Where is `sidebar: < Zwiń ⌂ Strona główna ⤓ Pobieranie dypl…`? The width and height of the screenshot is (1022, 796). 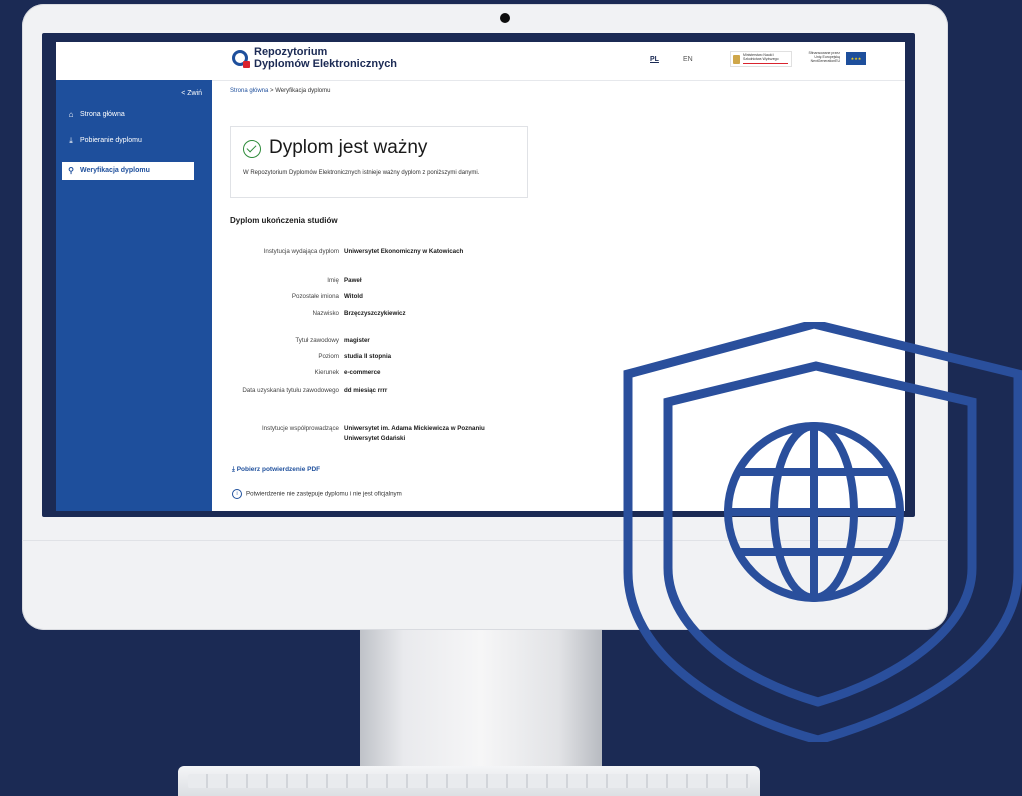
sidebar: < Zwiń ⌂ Strona główna ⤓ Pobieranie dypl… is located at coordinates (134, 295).